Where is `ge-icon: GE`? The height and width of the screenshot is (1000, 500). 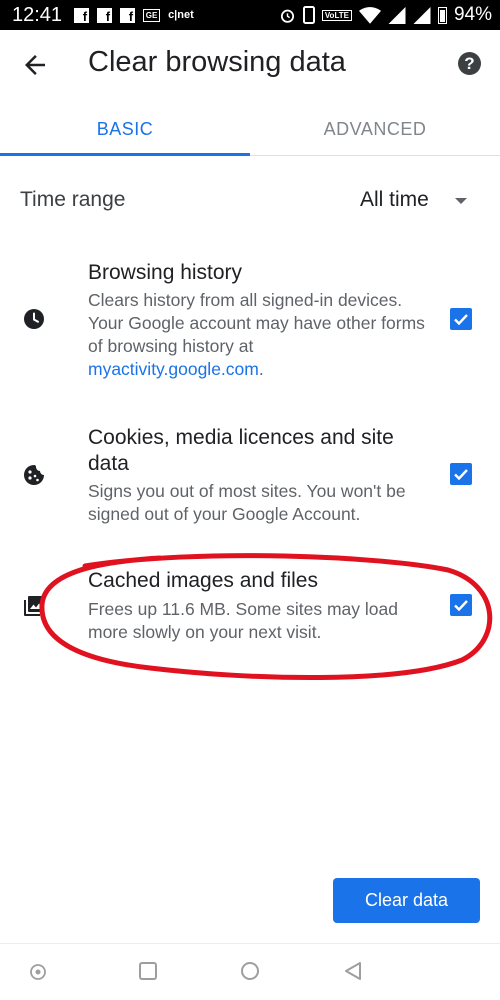 ge-icon: GE is located at coordinates (152, 15).